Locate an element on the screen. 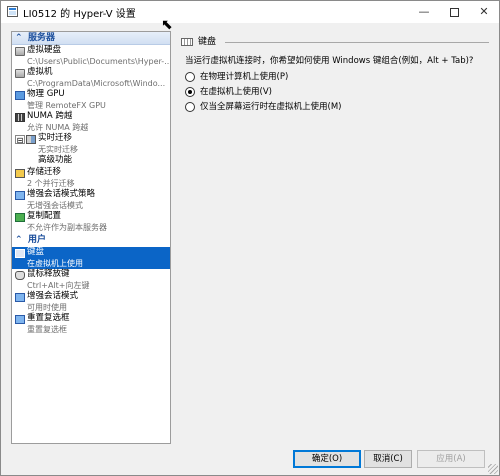 The image size is (500, 476). radio-label: 在物理计算机上使用(P) is located at coordinates (244, 77).